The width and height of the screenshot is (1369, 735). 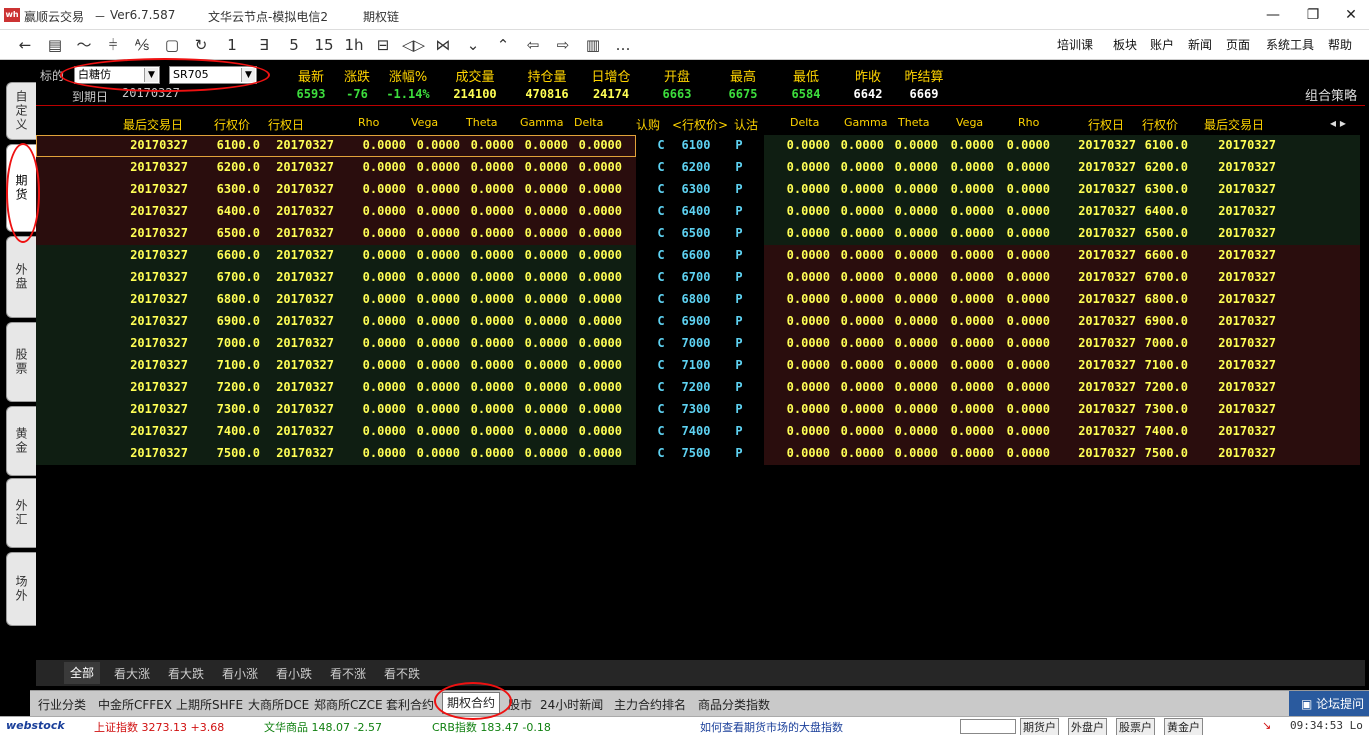 What do you see at coordinates (969, 122) in the screenshot?
I see `header-right-3: Vega` at bounding box center [969, 122].